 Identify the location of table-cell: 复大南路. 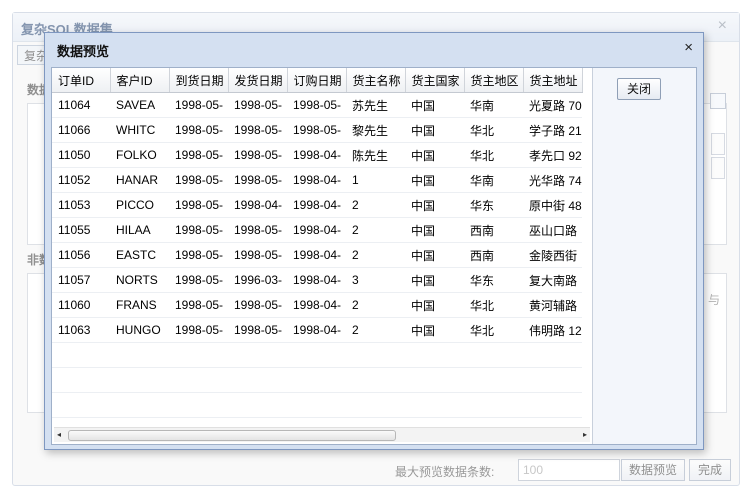
(552, 280).